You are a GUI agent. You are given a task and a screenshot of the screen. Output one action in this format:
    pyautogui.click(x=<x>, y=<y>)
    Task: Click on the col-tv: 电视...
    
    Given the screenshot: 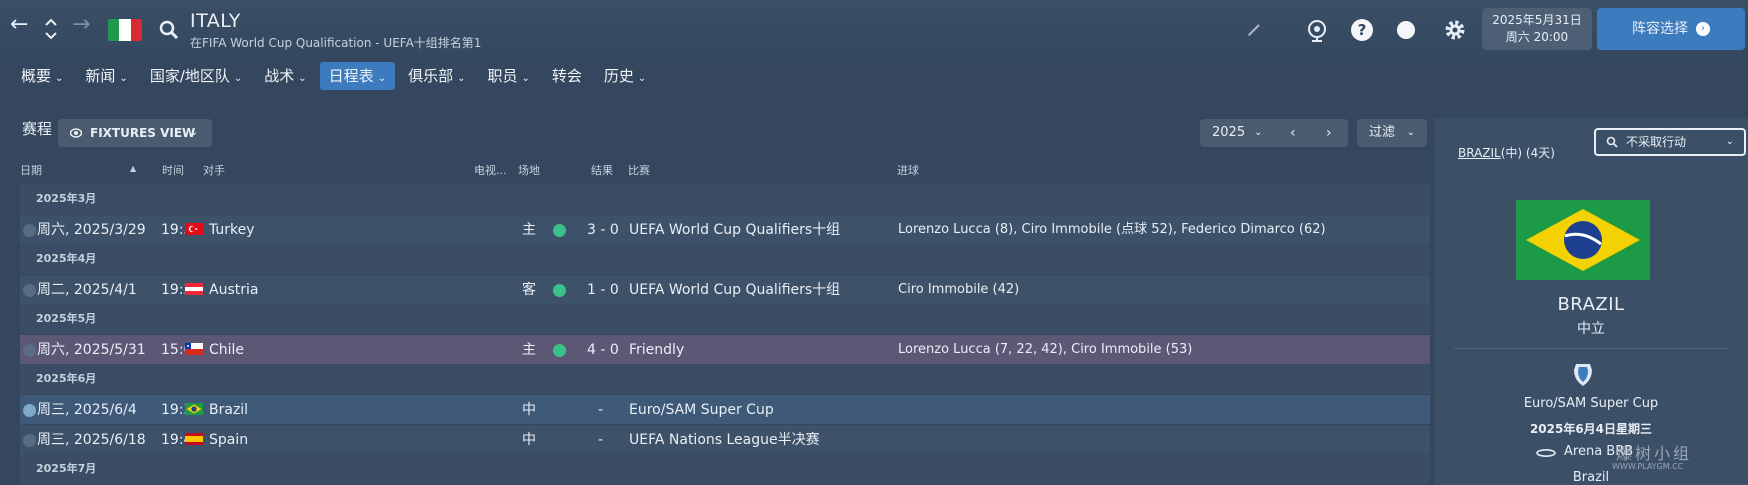 What is the action you would take?
    pyautogui.click(x=490, y=170)
    